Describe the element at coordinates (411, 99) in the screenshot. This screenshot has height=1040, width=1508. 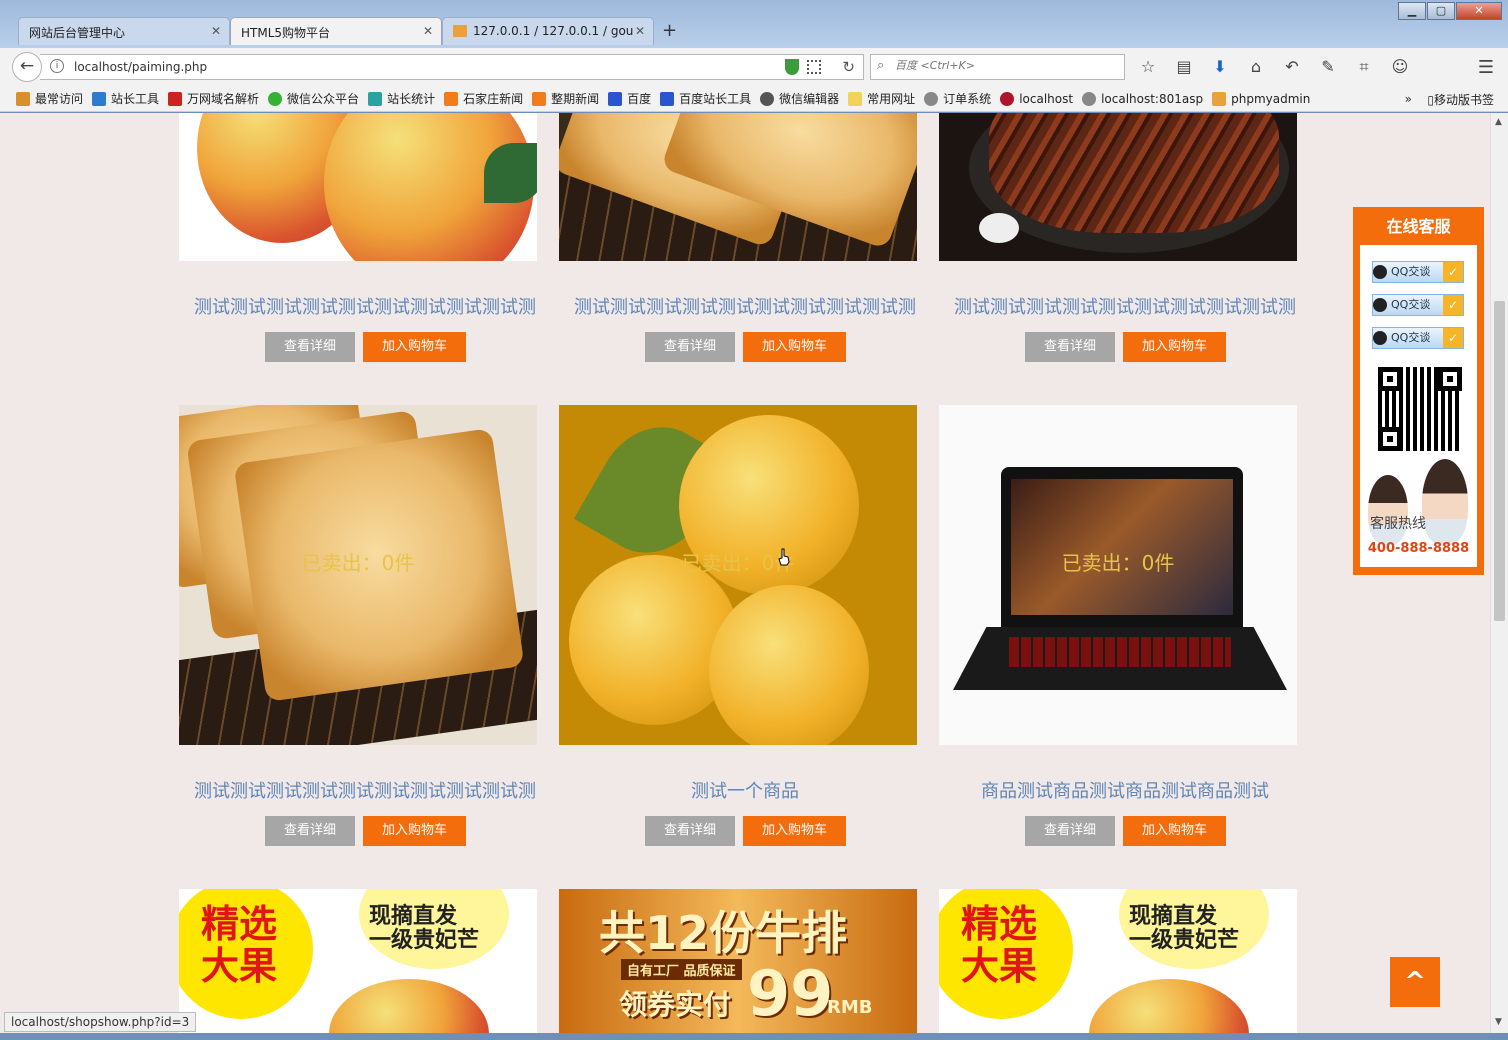
I see `bookmark-label: 站长统计` at that location.